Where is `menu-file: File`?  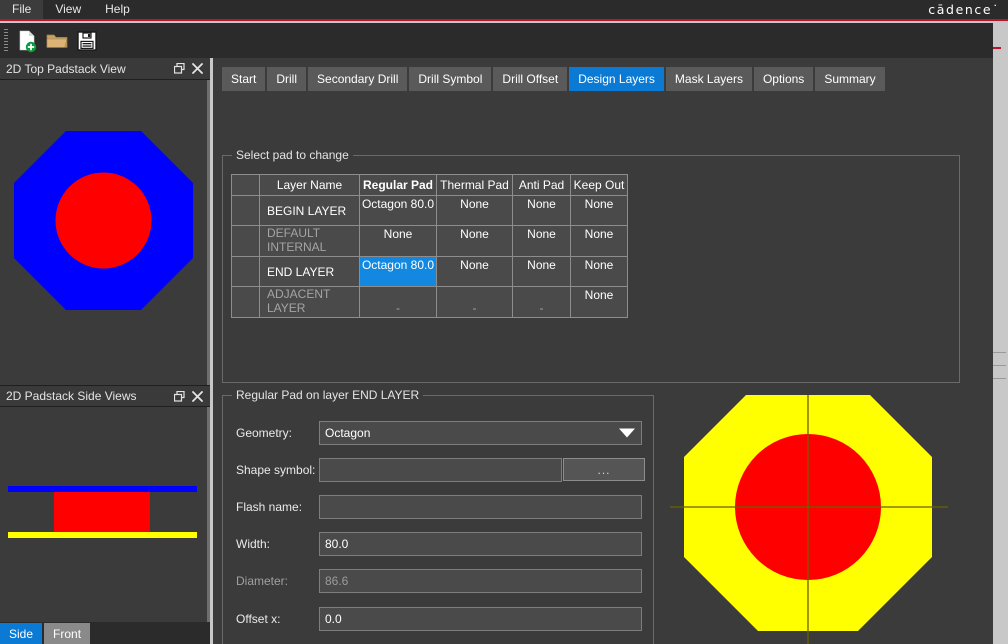
menu-file: File is located at coordinates (22, 9).